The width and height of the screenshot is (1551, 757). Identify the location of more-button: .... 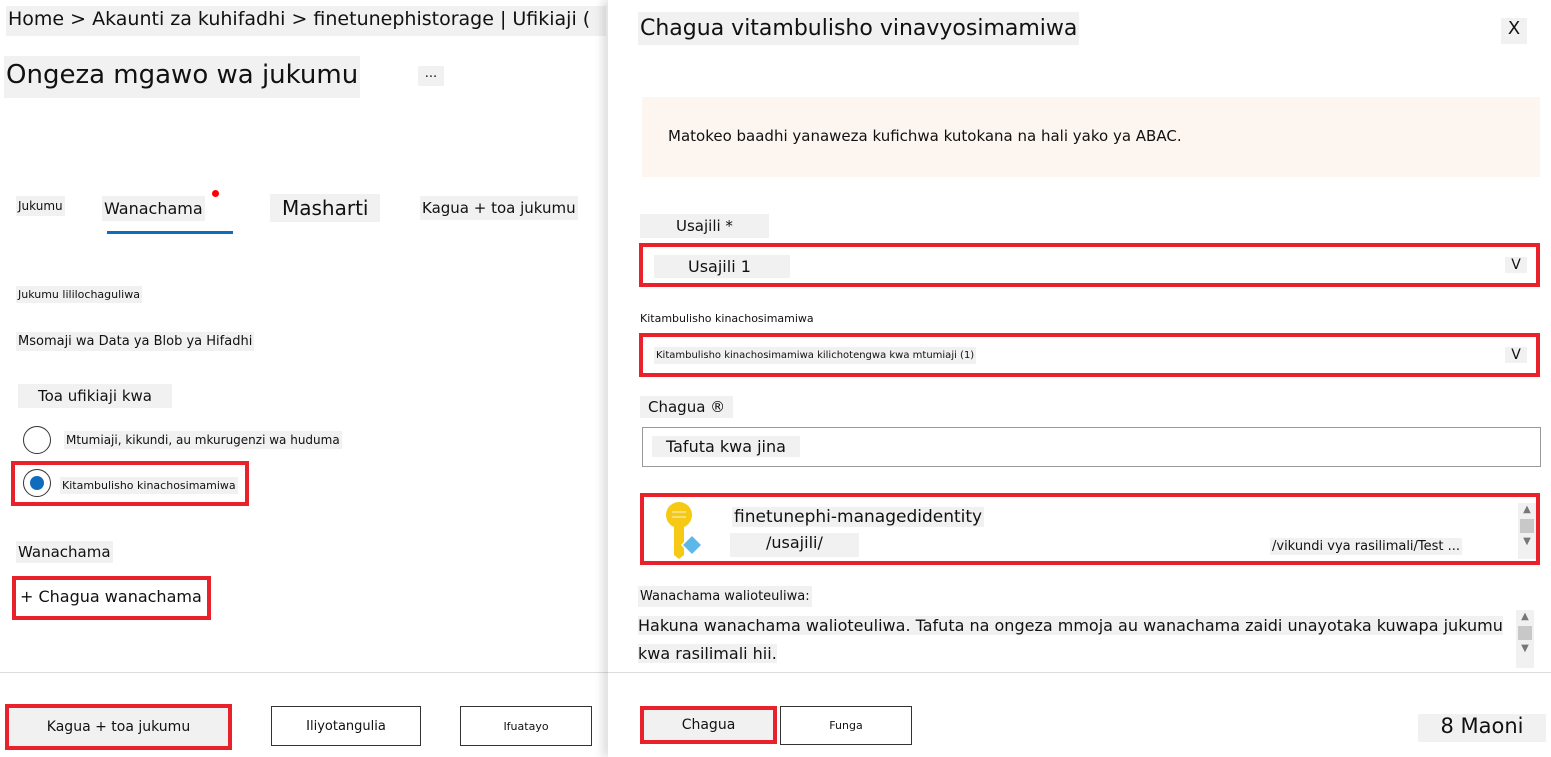
(431, 76).